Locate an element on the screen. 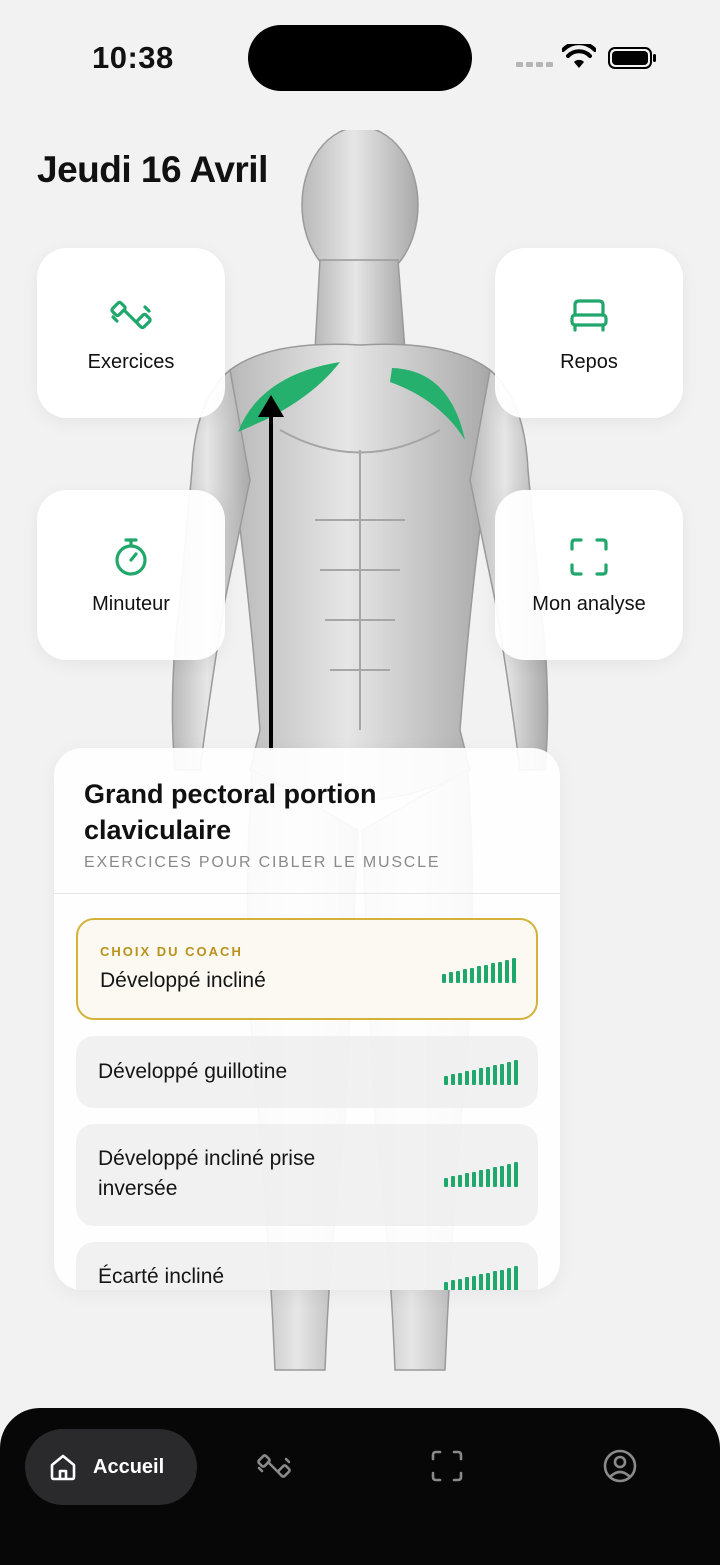 The width and height of the screenshot is (720, 1565). exercise-item: Écarté incliné is located at coordinates (307, 1266).